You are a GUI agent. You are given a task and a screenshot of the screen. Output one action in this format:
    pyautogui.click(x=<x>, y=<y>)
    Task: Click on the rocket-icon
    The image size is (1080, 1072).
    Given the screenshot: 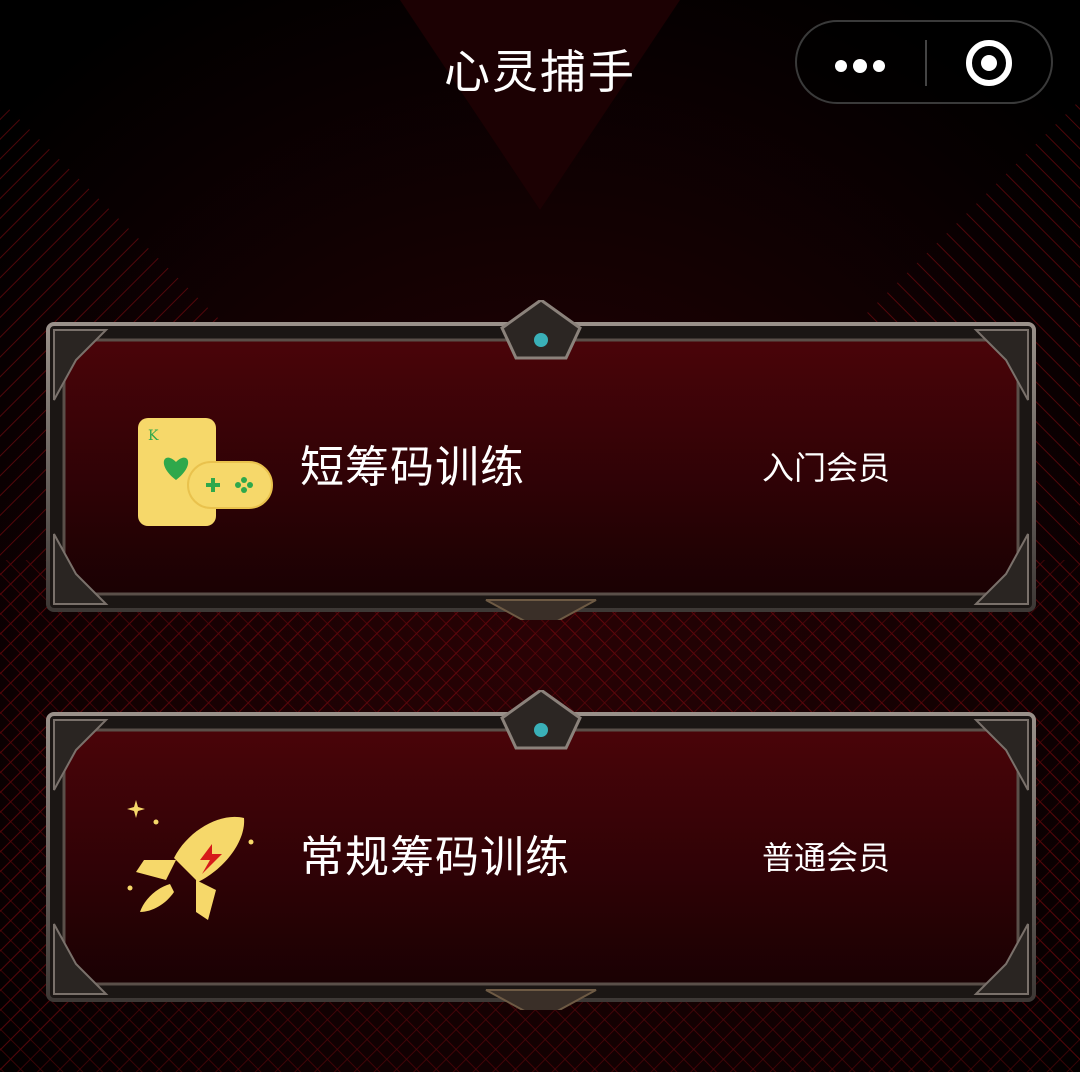 What is the action you would take?
    pyautogui.click(x=190, y=860)
    